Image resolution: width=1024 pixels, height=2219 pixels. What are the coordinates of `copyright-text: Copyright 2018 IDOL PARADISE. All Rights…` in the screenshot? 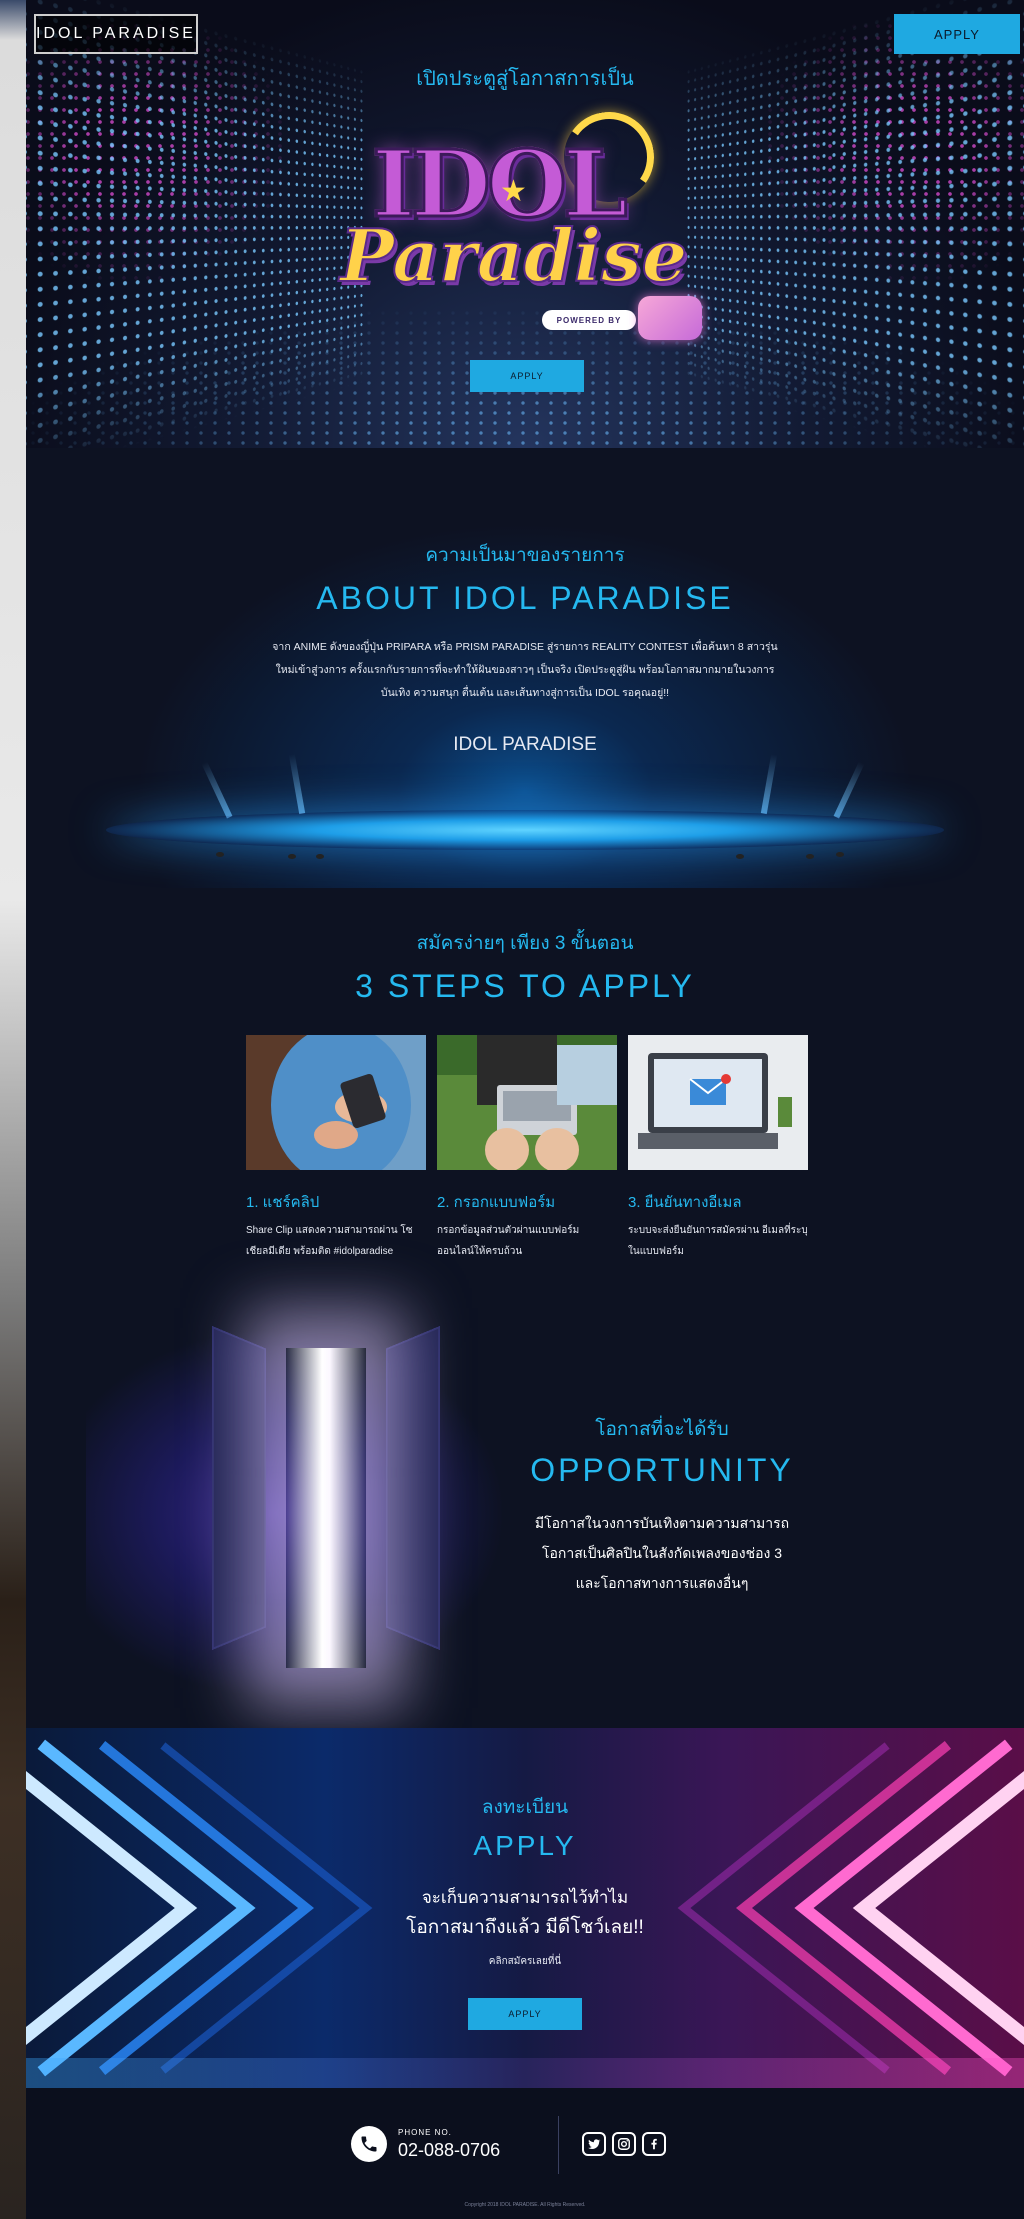 It's located at (525, 2205).